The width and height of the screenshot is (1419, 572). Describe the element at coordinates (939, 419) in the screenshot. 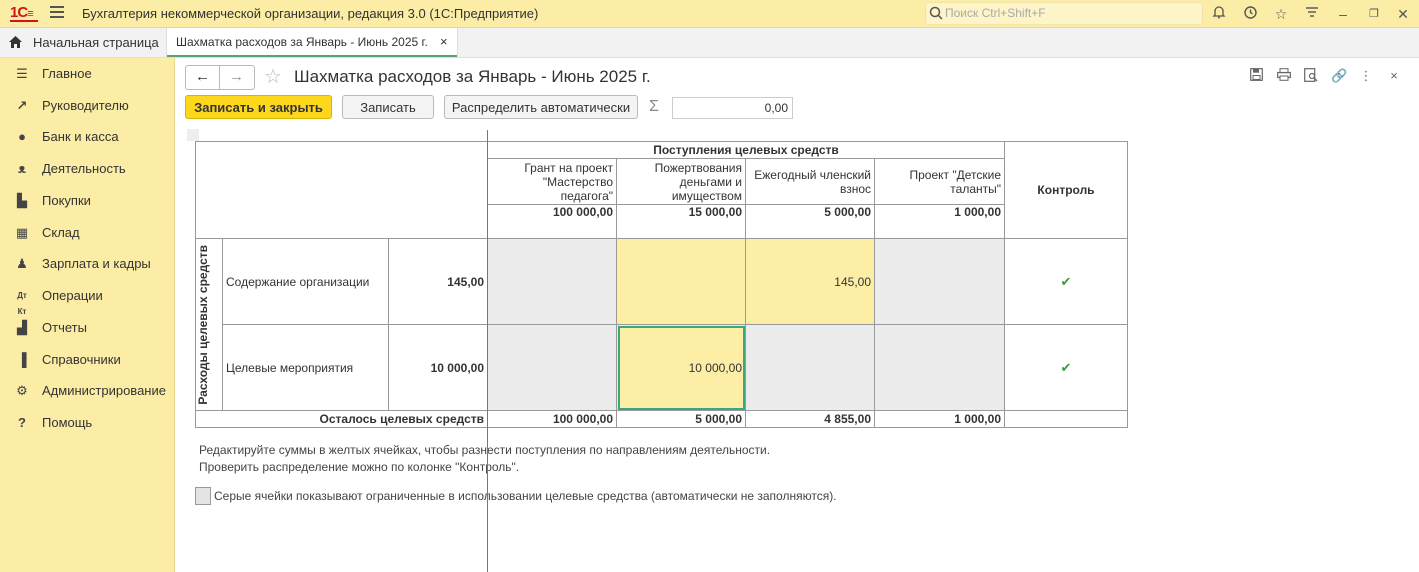

I see `remaining-talents: 1 000,00` at that location.